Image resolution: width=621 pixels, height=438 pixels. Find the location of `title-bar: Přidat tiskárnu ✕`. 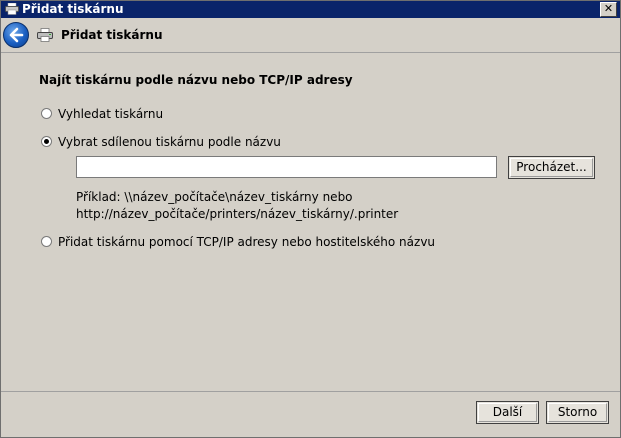

title-bar: Přidat tiskárnu ✕ is located at coordinates (310, 9).